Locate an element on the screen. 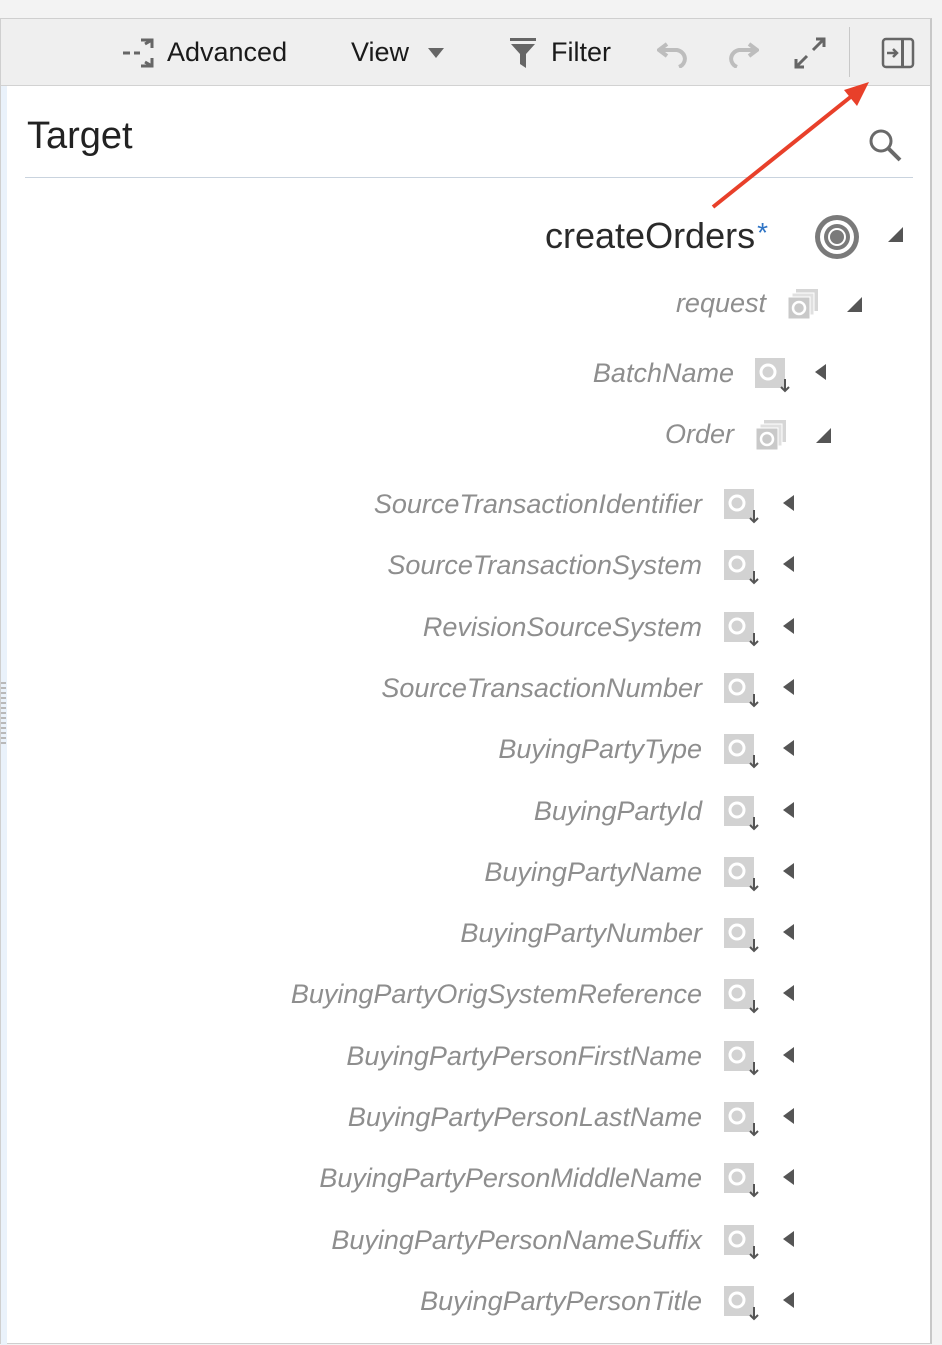 The width and height of the screenshot is (942, 1345). filter-button: Filter is located at coordinates (560, 52).